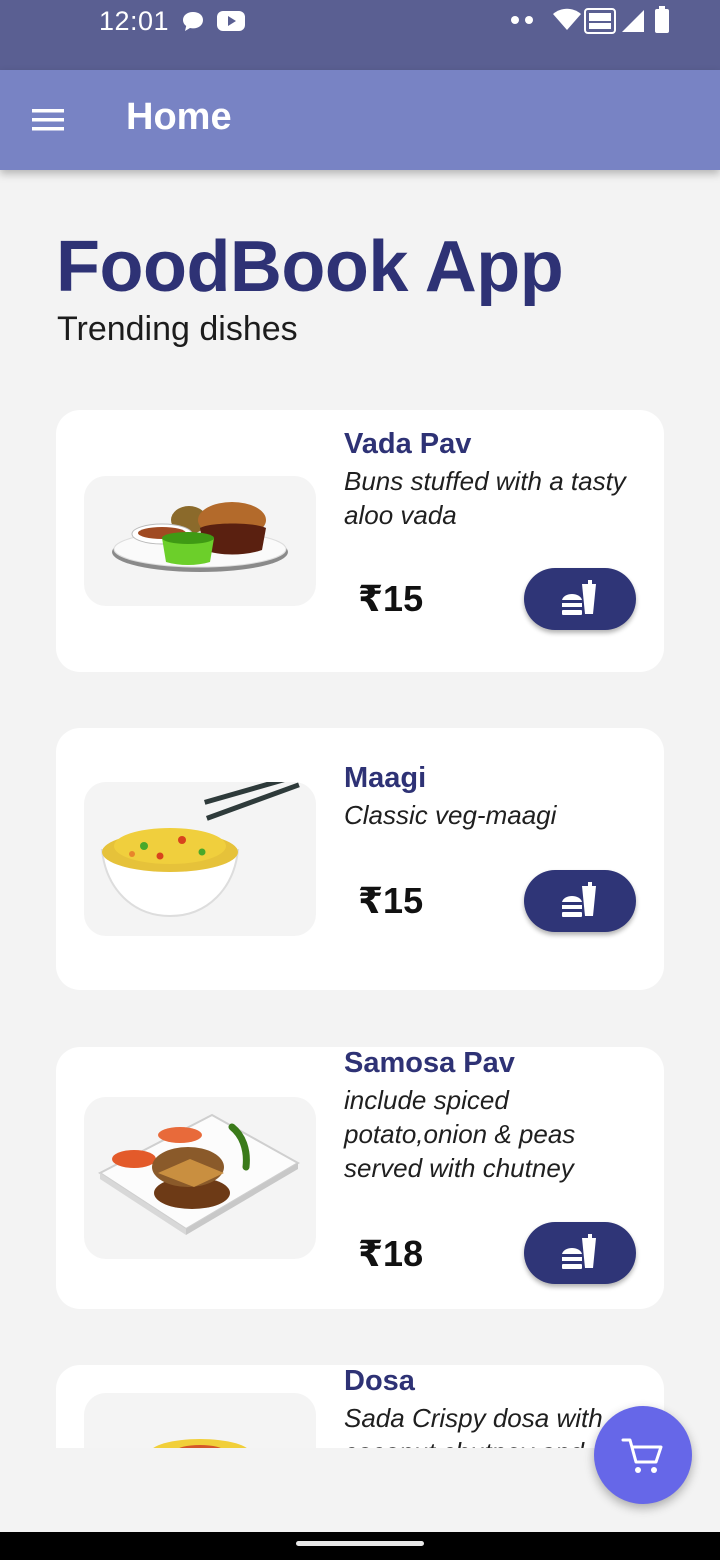  I want to click on system-navigation-bar, so click(360, 1546).